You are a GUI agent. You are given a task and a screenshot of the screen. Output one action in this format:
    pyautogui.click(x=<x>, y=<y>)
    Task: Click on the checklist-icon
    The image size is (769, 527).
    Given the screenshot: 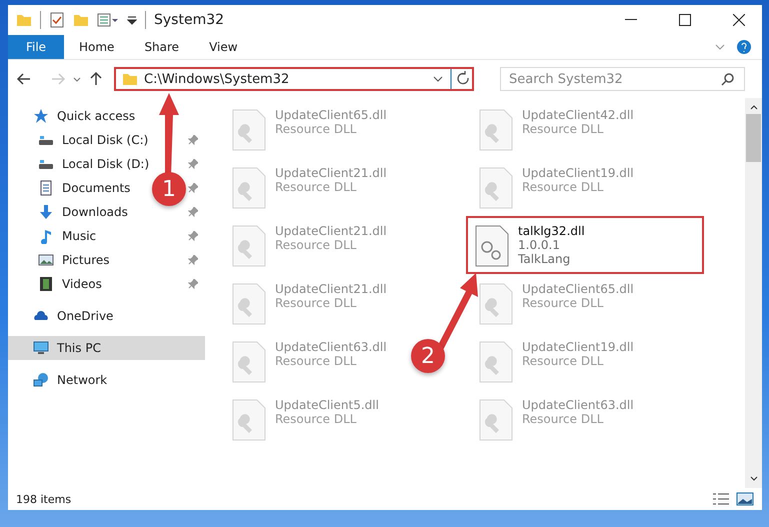 What is the action you would take?
    pyautogui.click(x=57, y=20)
    